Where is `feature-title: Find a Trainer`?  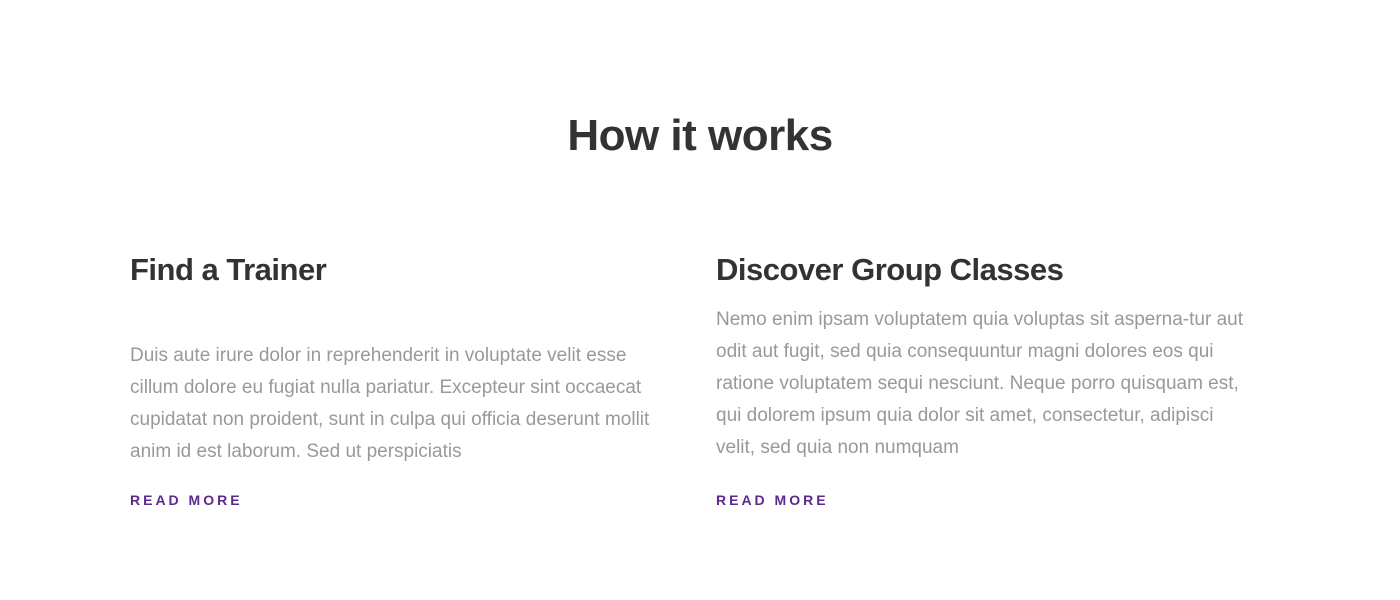
feature-title: Find a Trainer is located at coordinates (228, 269).